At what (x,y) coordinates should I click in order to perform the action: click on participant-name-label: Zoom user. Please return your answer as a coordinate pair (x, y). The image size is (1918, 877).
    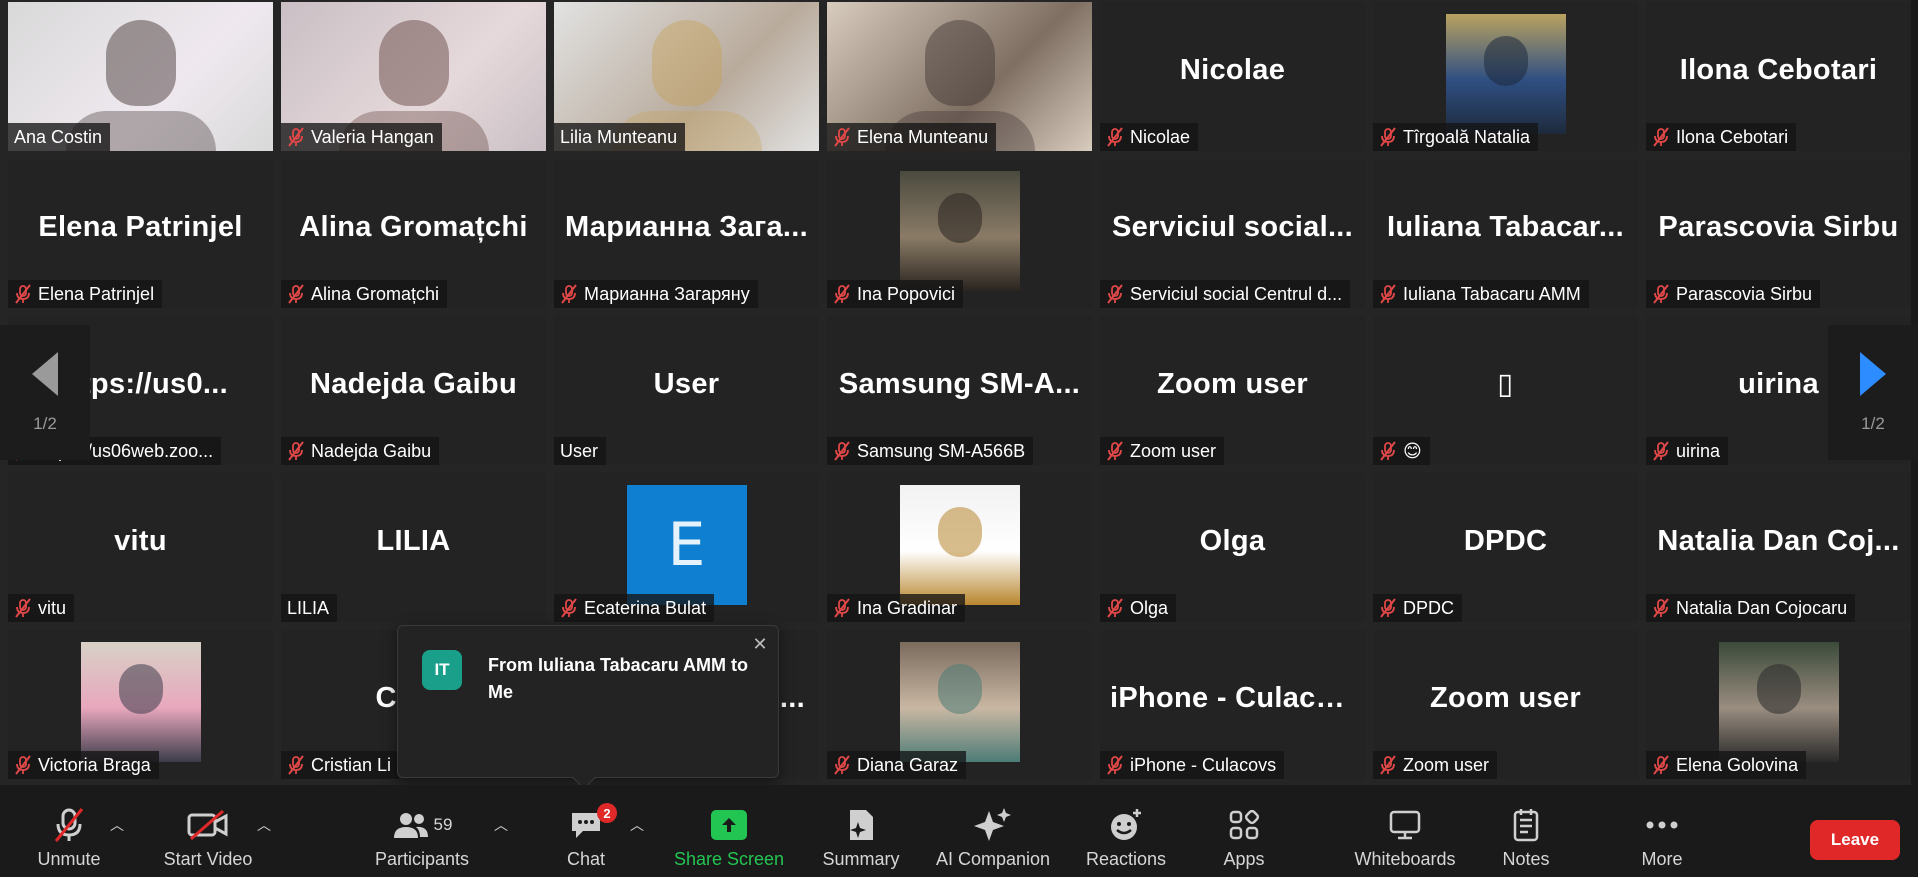
    Looking at the image, I should click on (1162, 451).